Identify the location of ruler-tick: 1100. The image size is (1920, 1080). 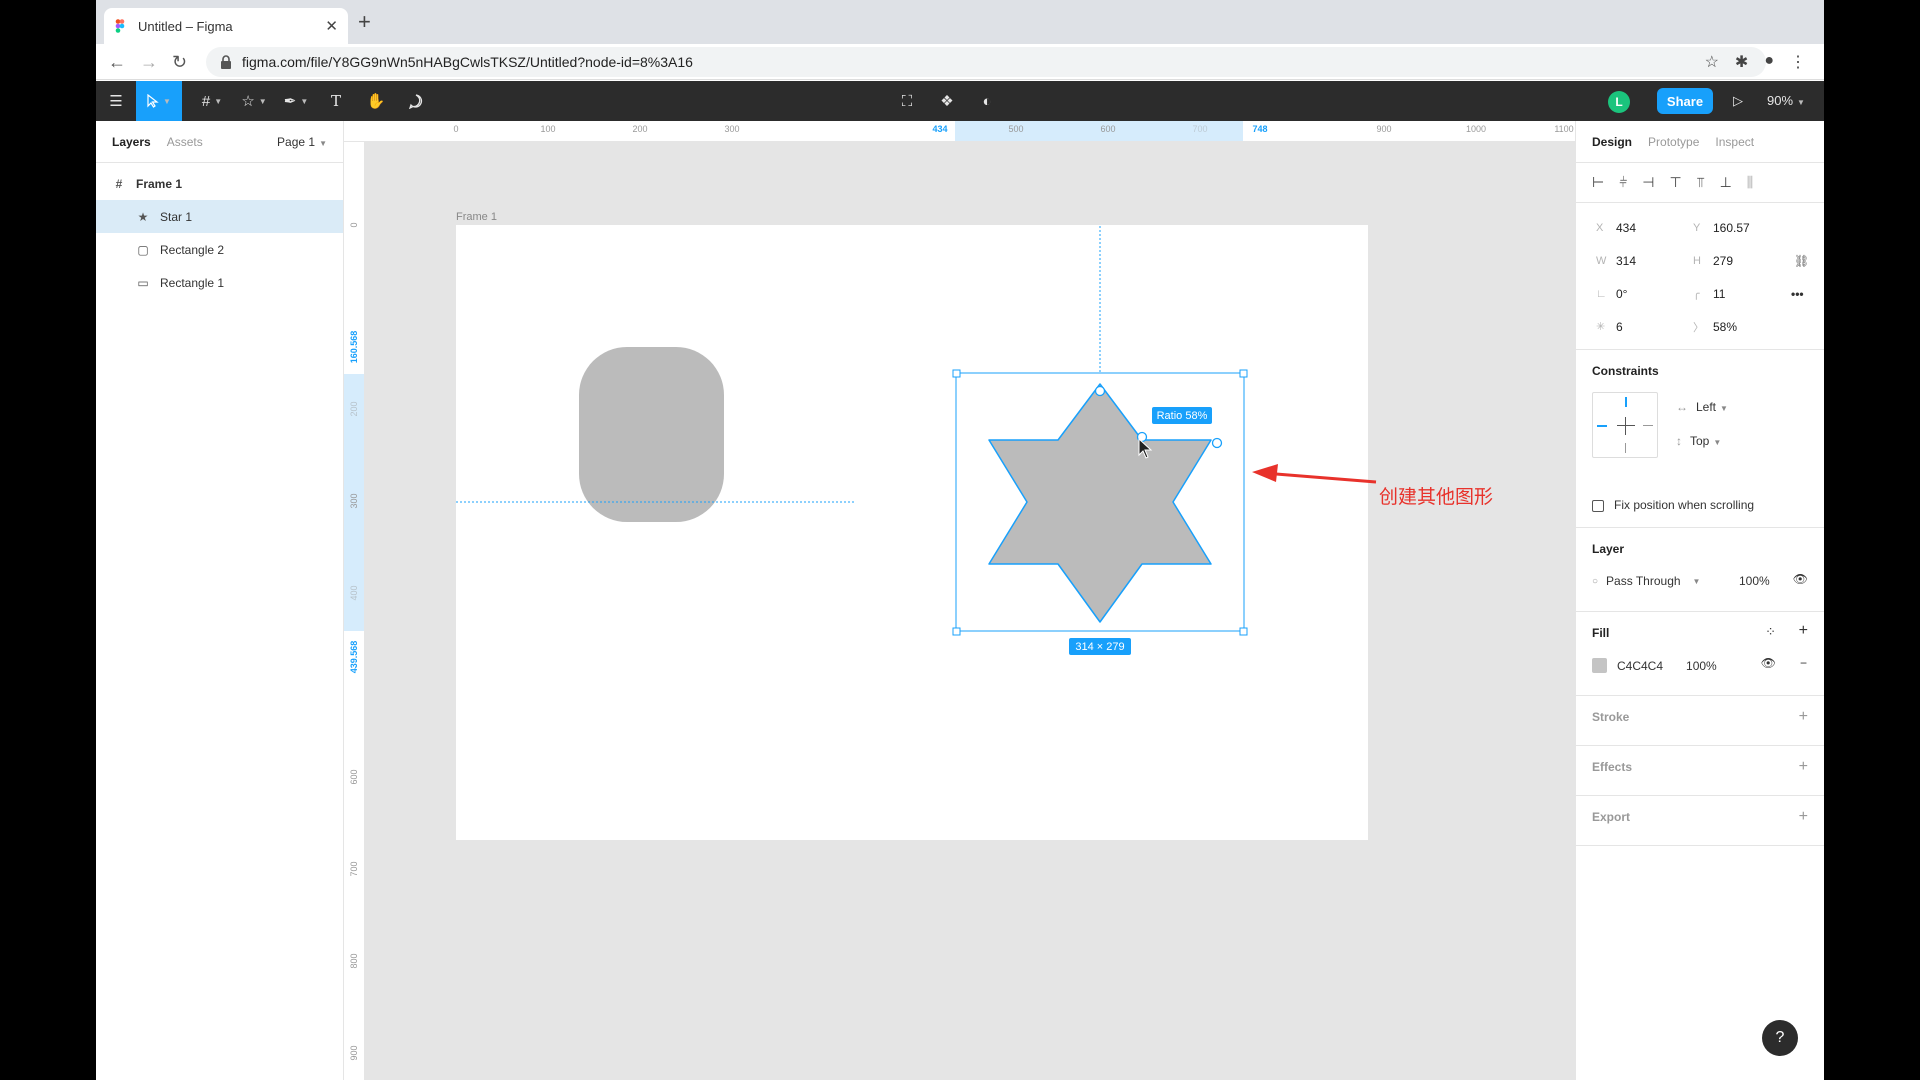
(1564, 129).